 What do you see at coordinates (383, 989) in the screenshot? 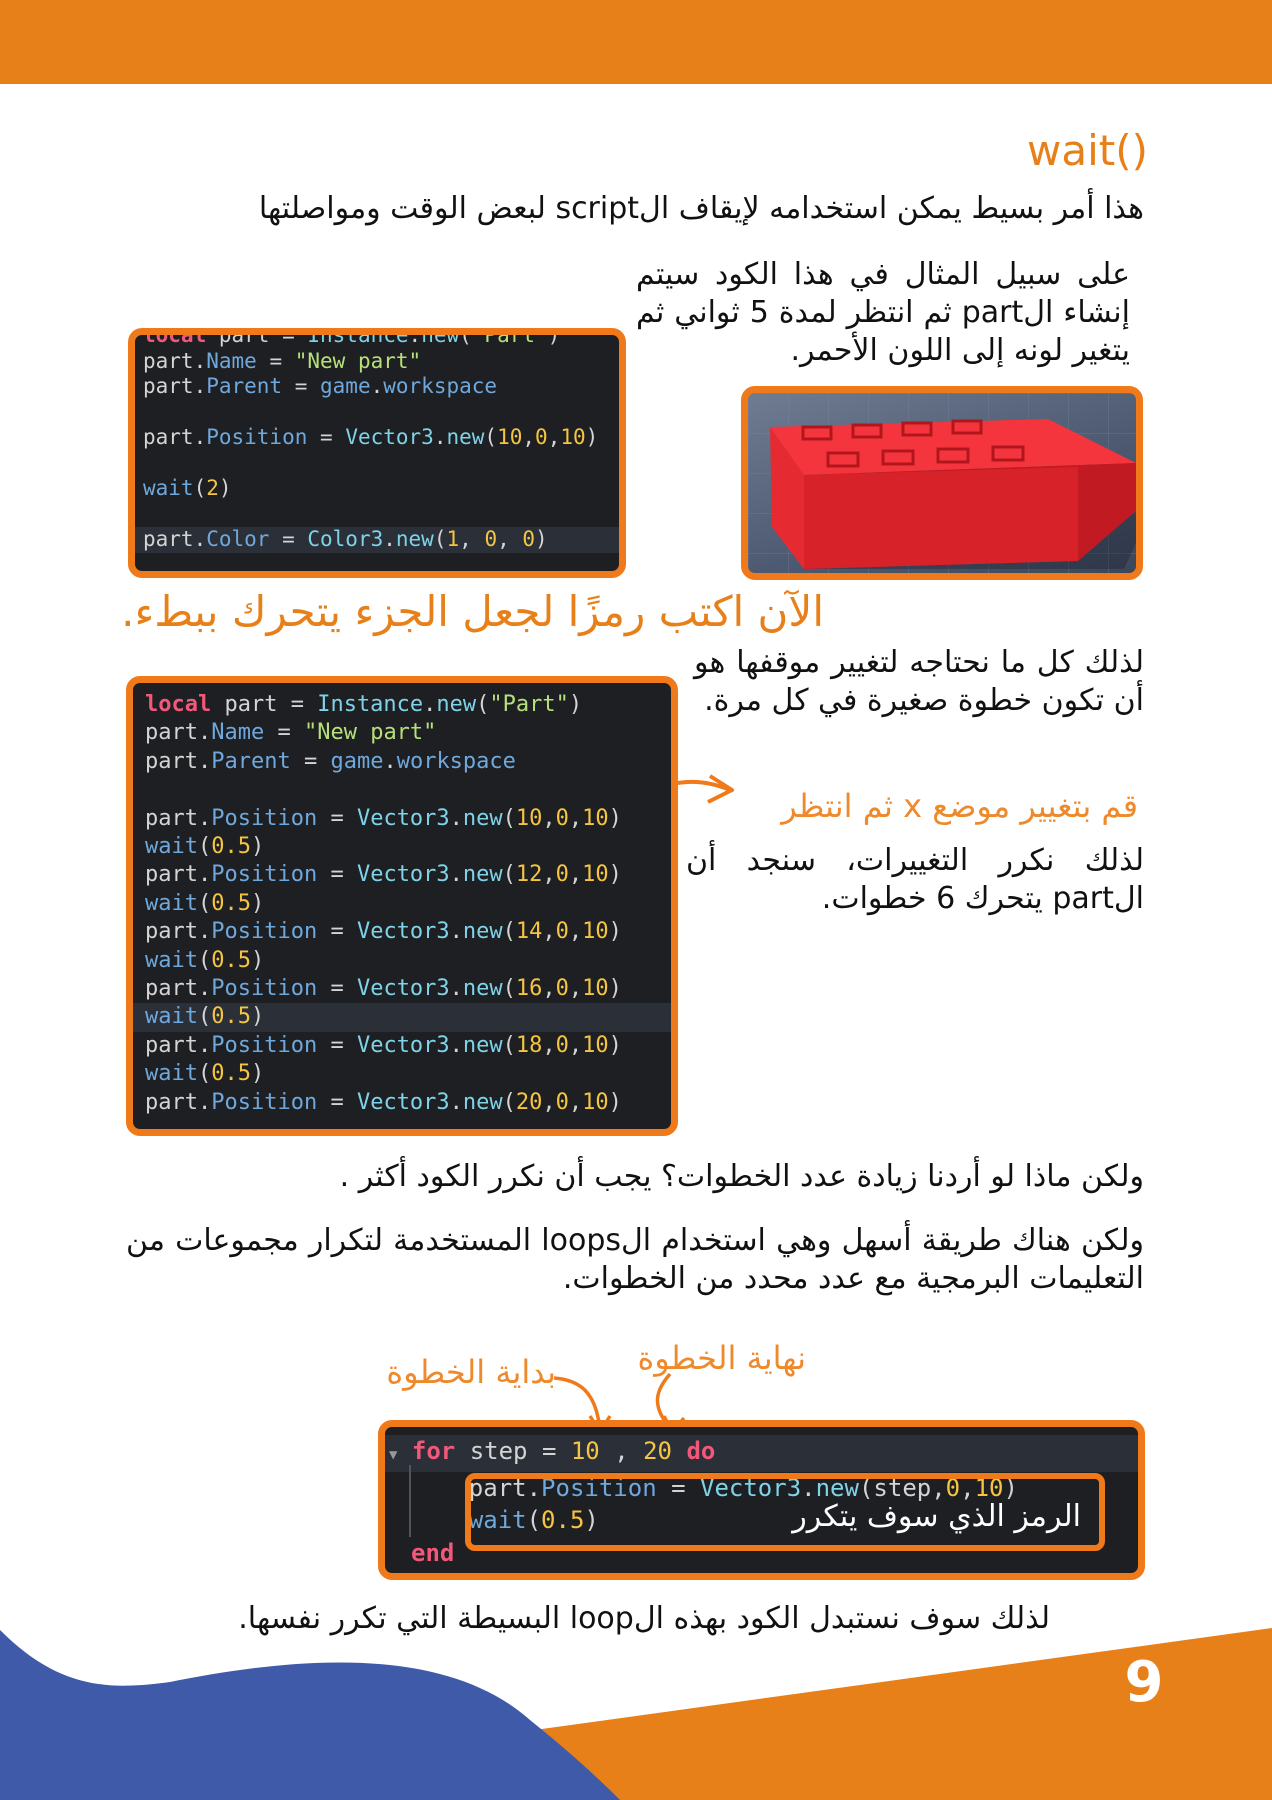
I see `code-line: part.Position = Vector3.new(16,0,10)` at bounding box center [383, 989].